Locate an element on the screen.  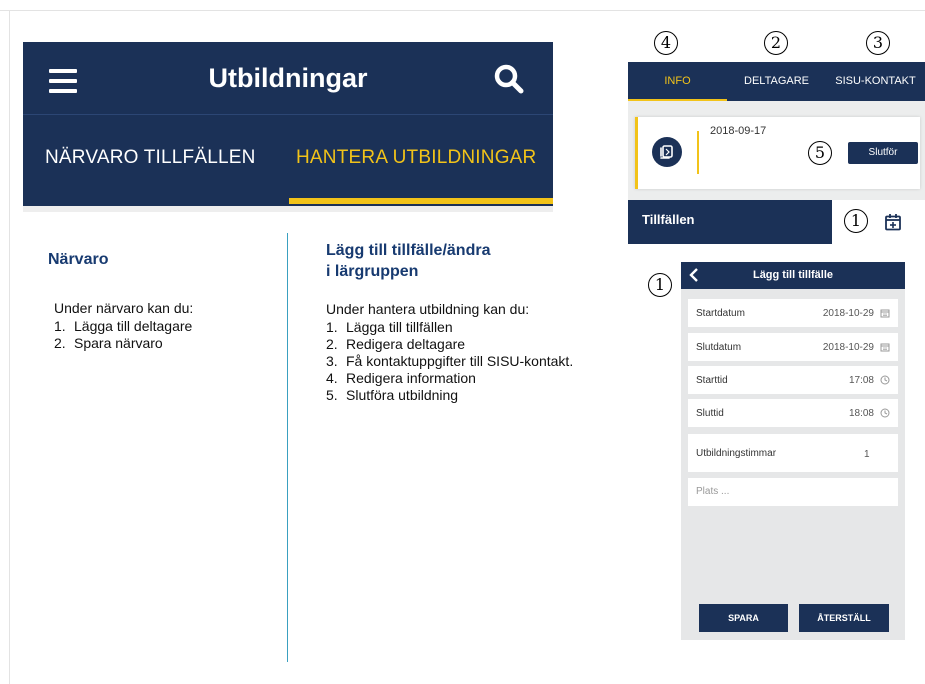
app-title: Utbildningar is located at coordinates (288, 78).